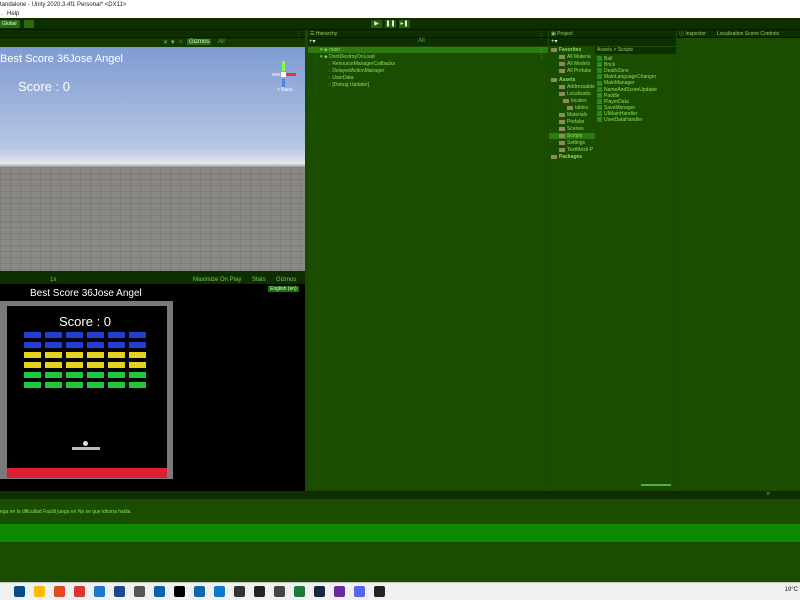  Describe the element at coordinates (599, 89) in the screenshot. I see `script-icon` at that location.